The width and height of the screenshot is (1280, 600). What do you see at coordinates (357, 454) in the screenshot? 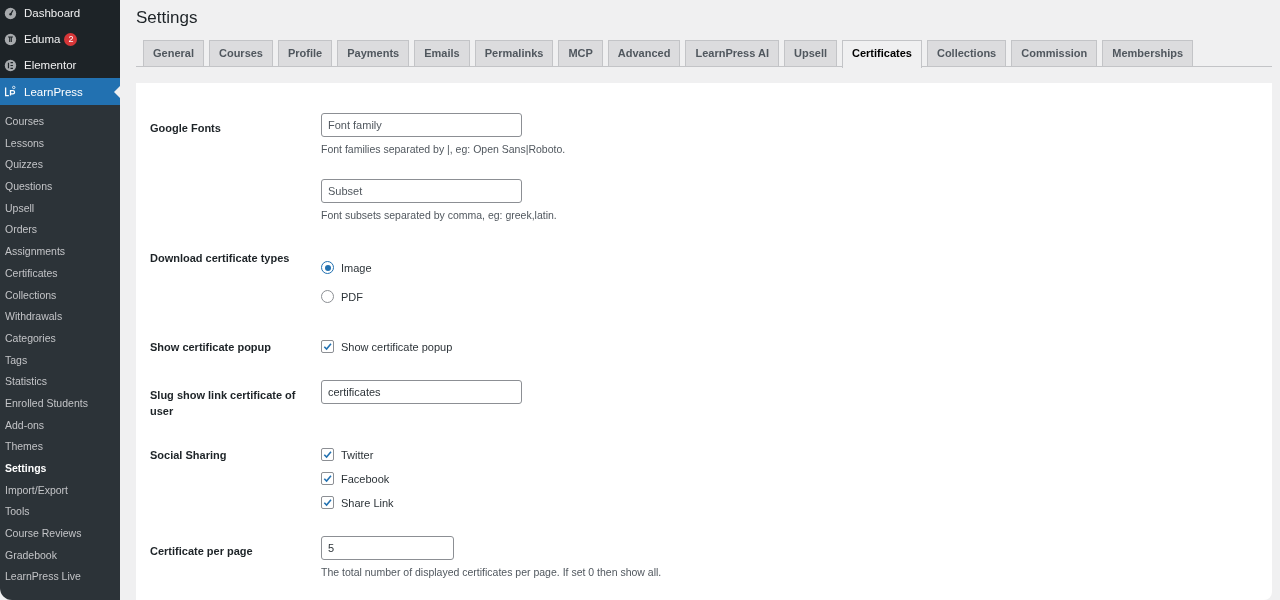
I see `option-label: Twitter` at bounding box center [357, 454].